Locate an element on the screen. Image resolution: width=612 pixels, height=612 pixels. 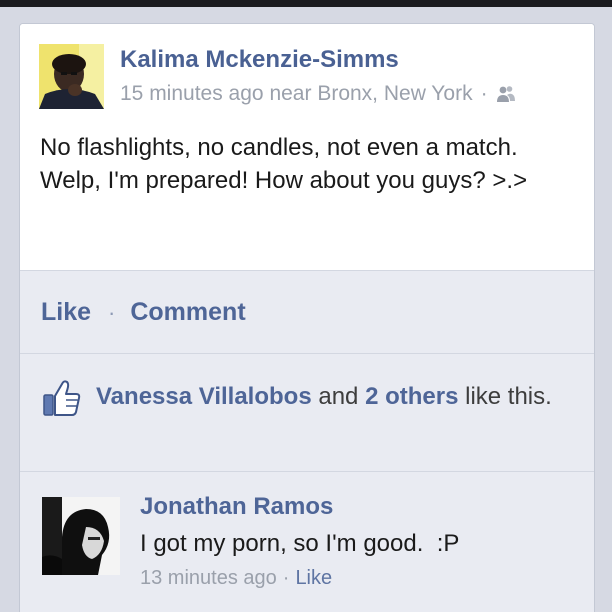
thumbs-up-icon is located at coordinates (62, 398).